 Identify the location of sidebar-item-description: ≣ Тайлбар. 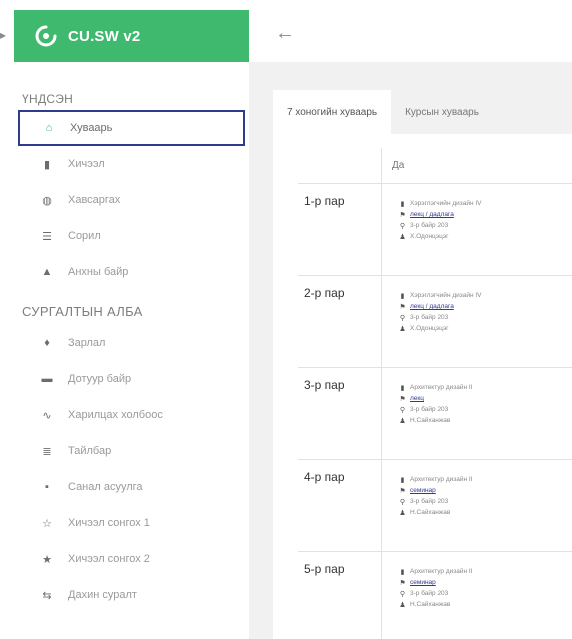
(131, 451).